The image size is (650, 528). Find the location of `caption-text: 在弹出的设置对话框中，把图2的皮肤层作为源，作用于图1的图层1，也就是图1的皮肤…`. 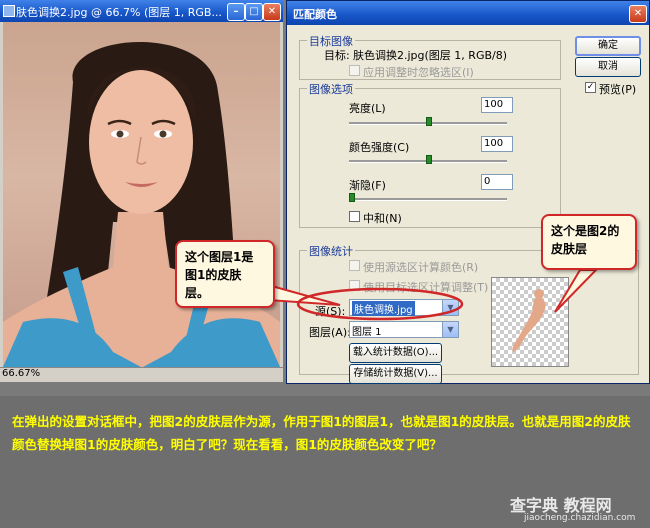

caption-text: 在弹出的设置对话框中，把图2的皮肤层作为源，作用于图1的图层1，也就是图1的皮肤… is located at coordinates (321, 433).